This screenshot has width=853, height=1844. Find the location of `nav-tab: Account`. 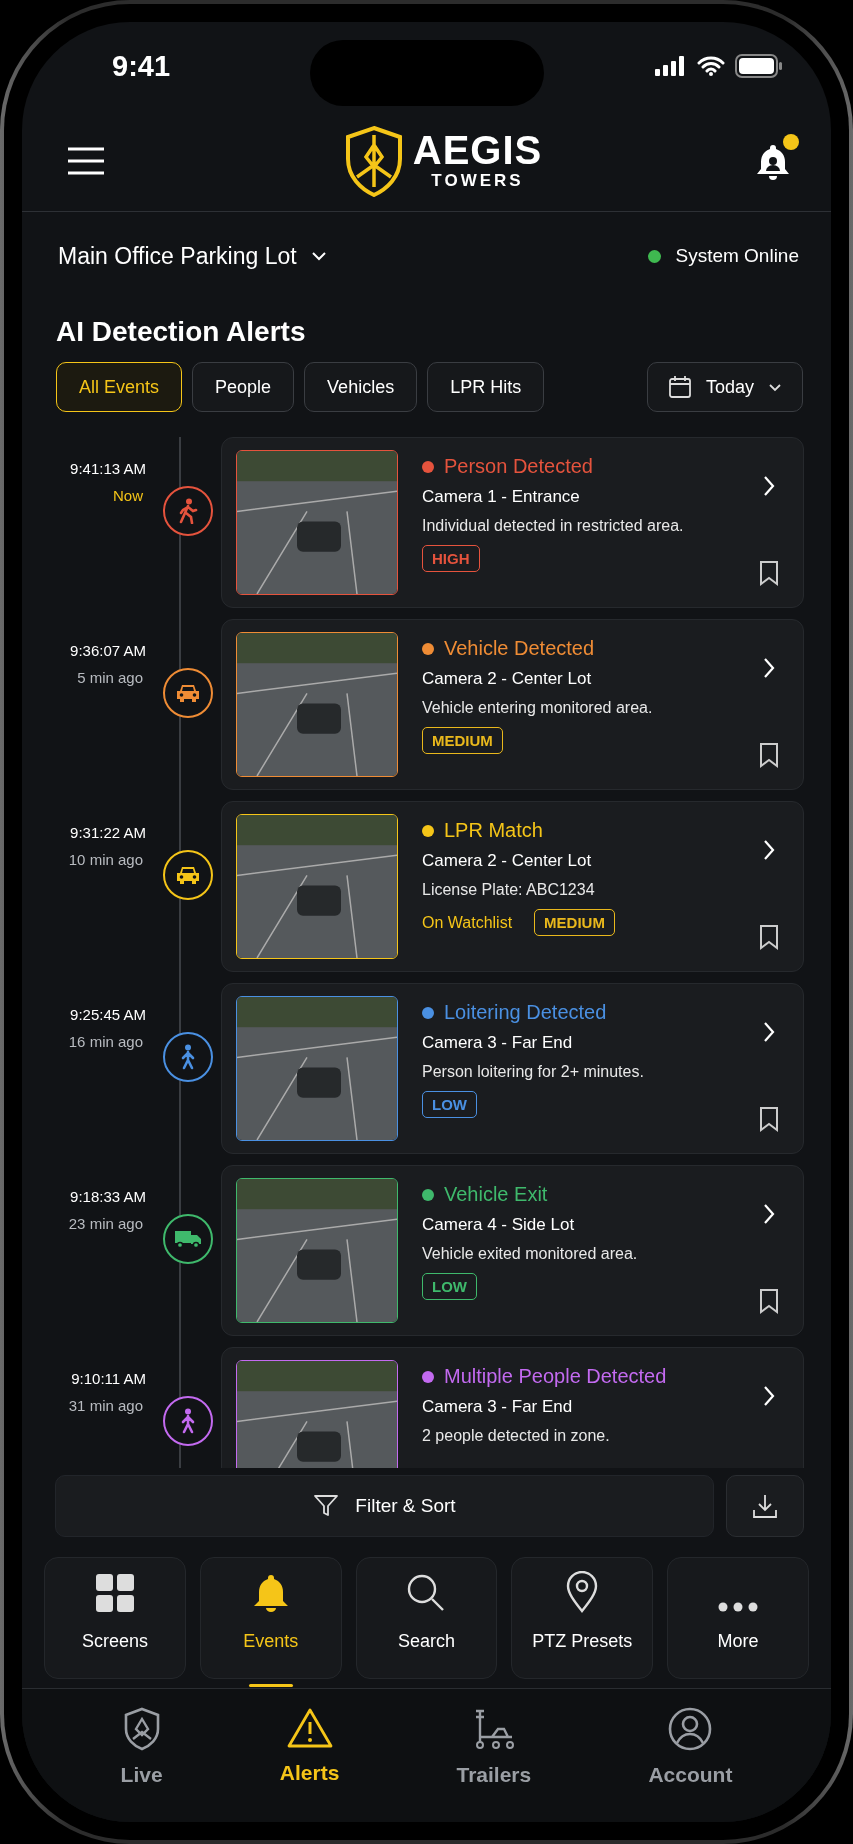

nav-tab: Account is located at coordinates (690, 1755).